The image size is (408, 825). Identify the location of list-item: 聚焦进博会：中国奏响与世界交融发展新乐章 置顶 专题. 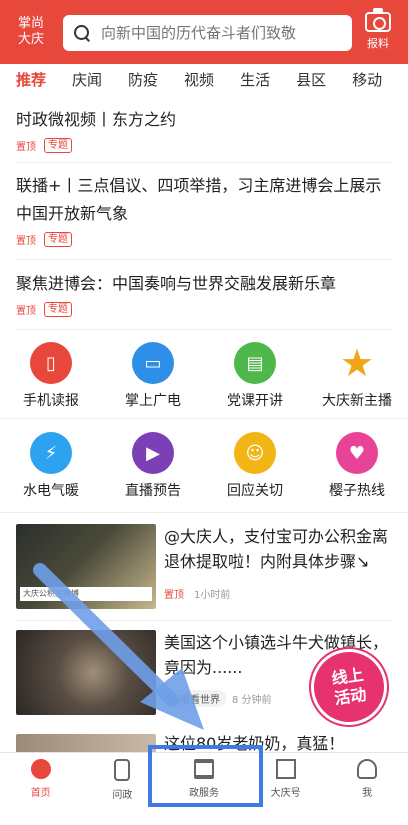
(204, 300).